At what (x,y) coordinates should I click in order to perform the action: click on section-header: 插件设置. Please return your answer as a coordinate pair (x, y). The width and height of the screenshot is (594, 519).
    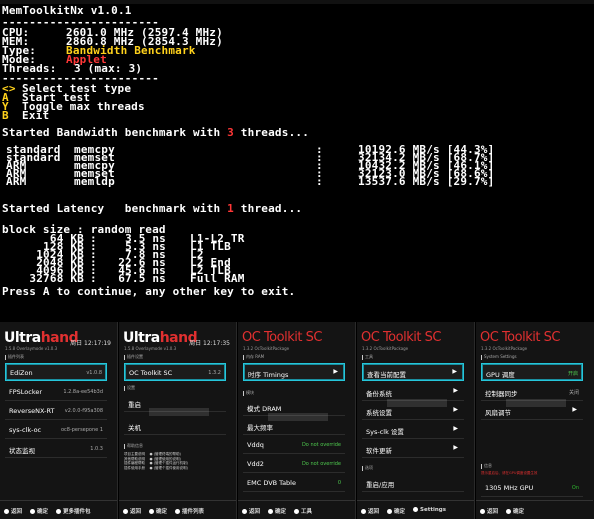
    Looking at the image, I should click on (133, 357).